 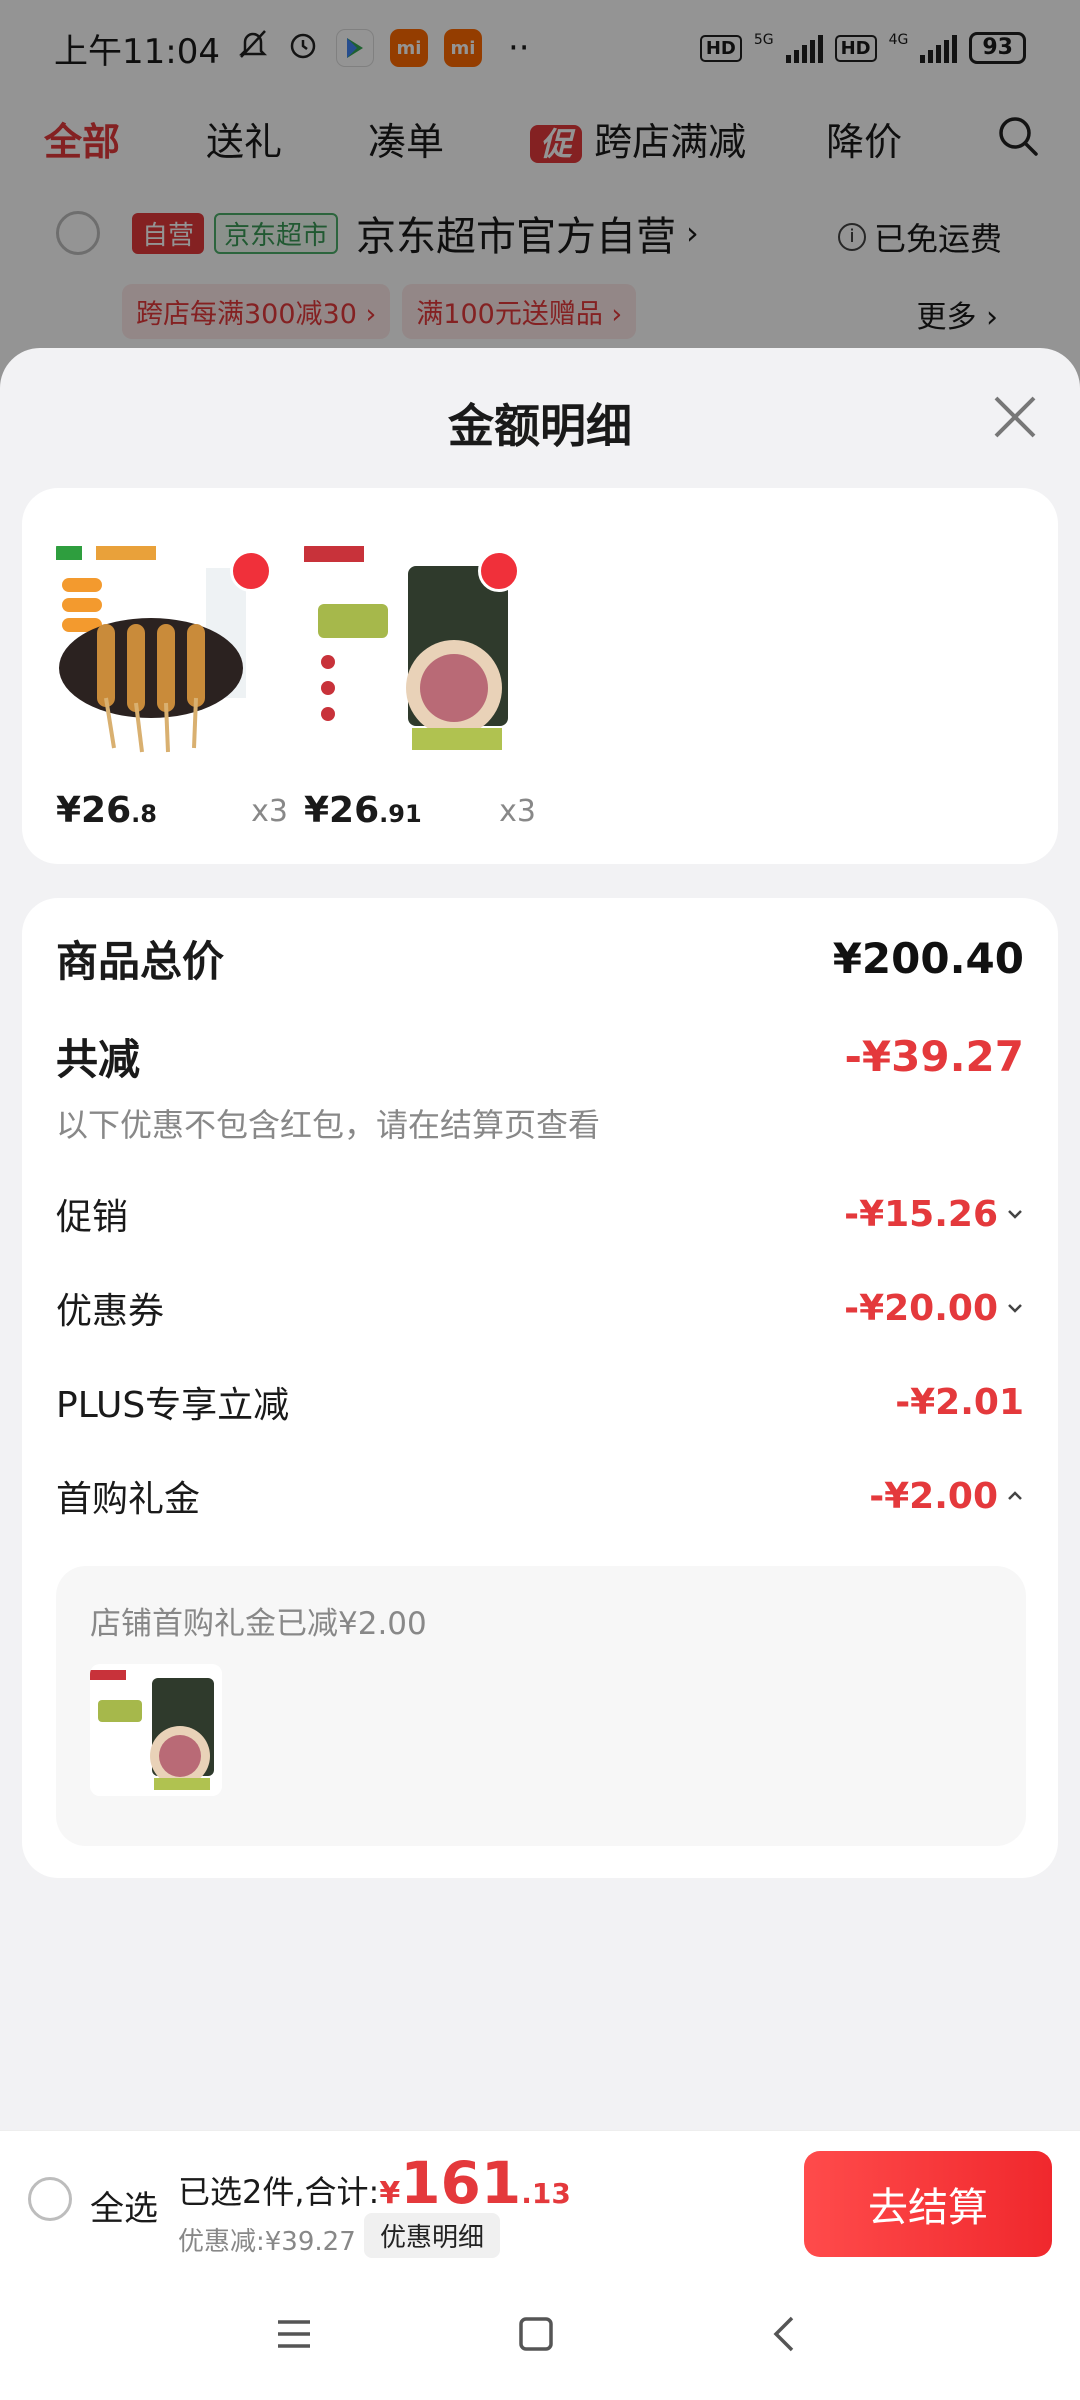 What do you see at coordinates (173, 1405) in the screenshot?
I see `plus-discount-label: PLUS专享立减` at bounding box center [173, 1405].